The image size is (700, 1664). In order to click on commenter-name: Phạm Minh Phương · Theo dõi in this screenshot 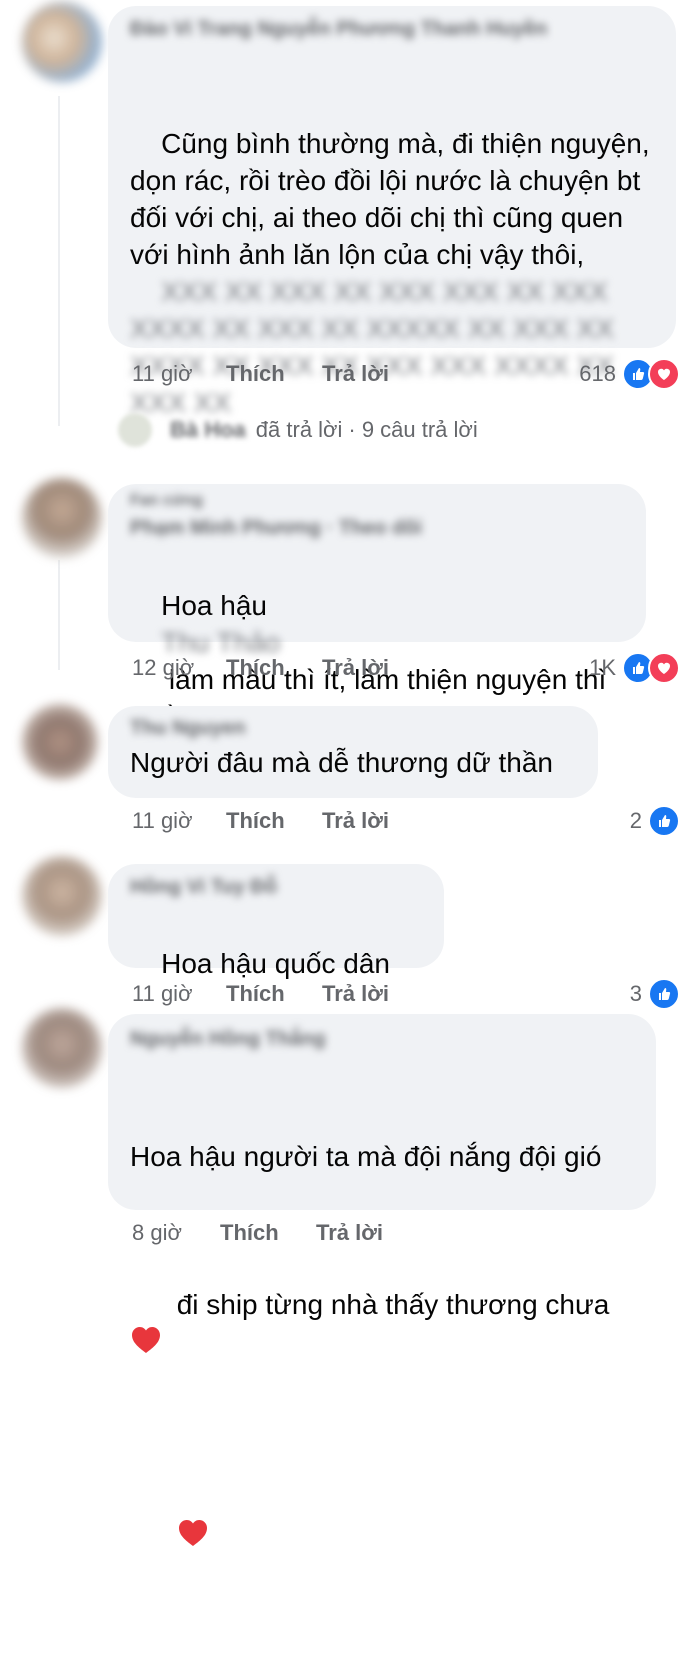, I will do `click(377, 528)`.